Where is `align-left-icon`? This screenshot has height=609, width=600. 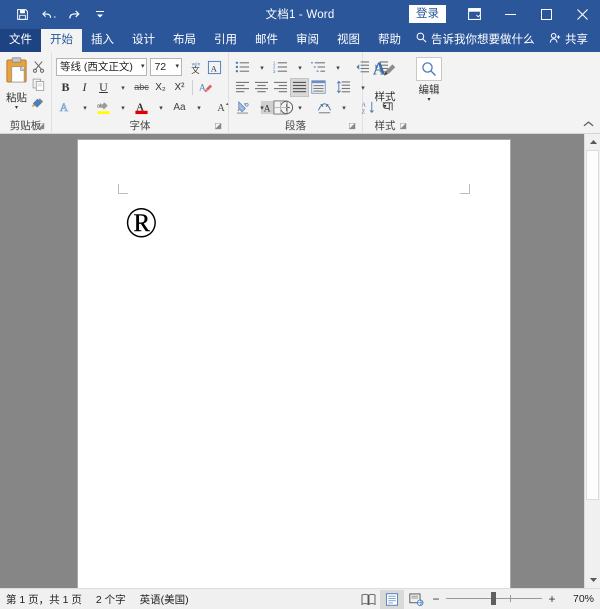
align-left-icon is located at coordinates (242, 87).